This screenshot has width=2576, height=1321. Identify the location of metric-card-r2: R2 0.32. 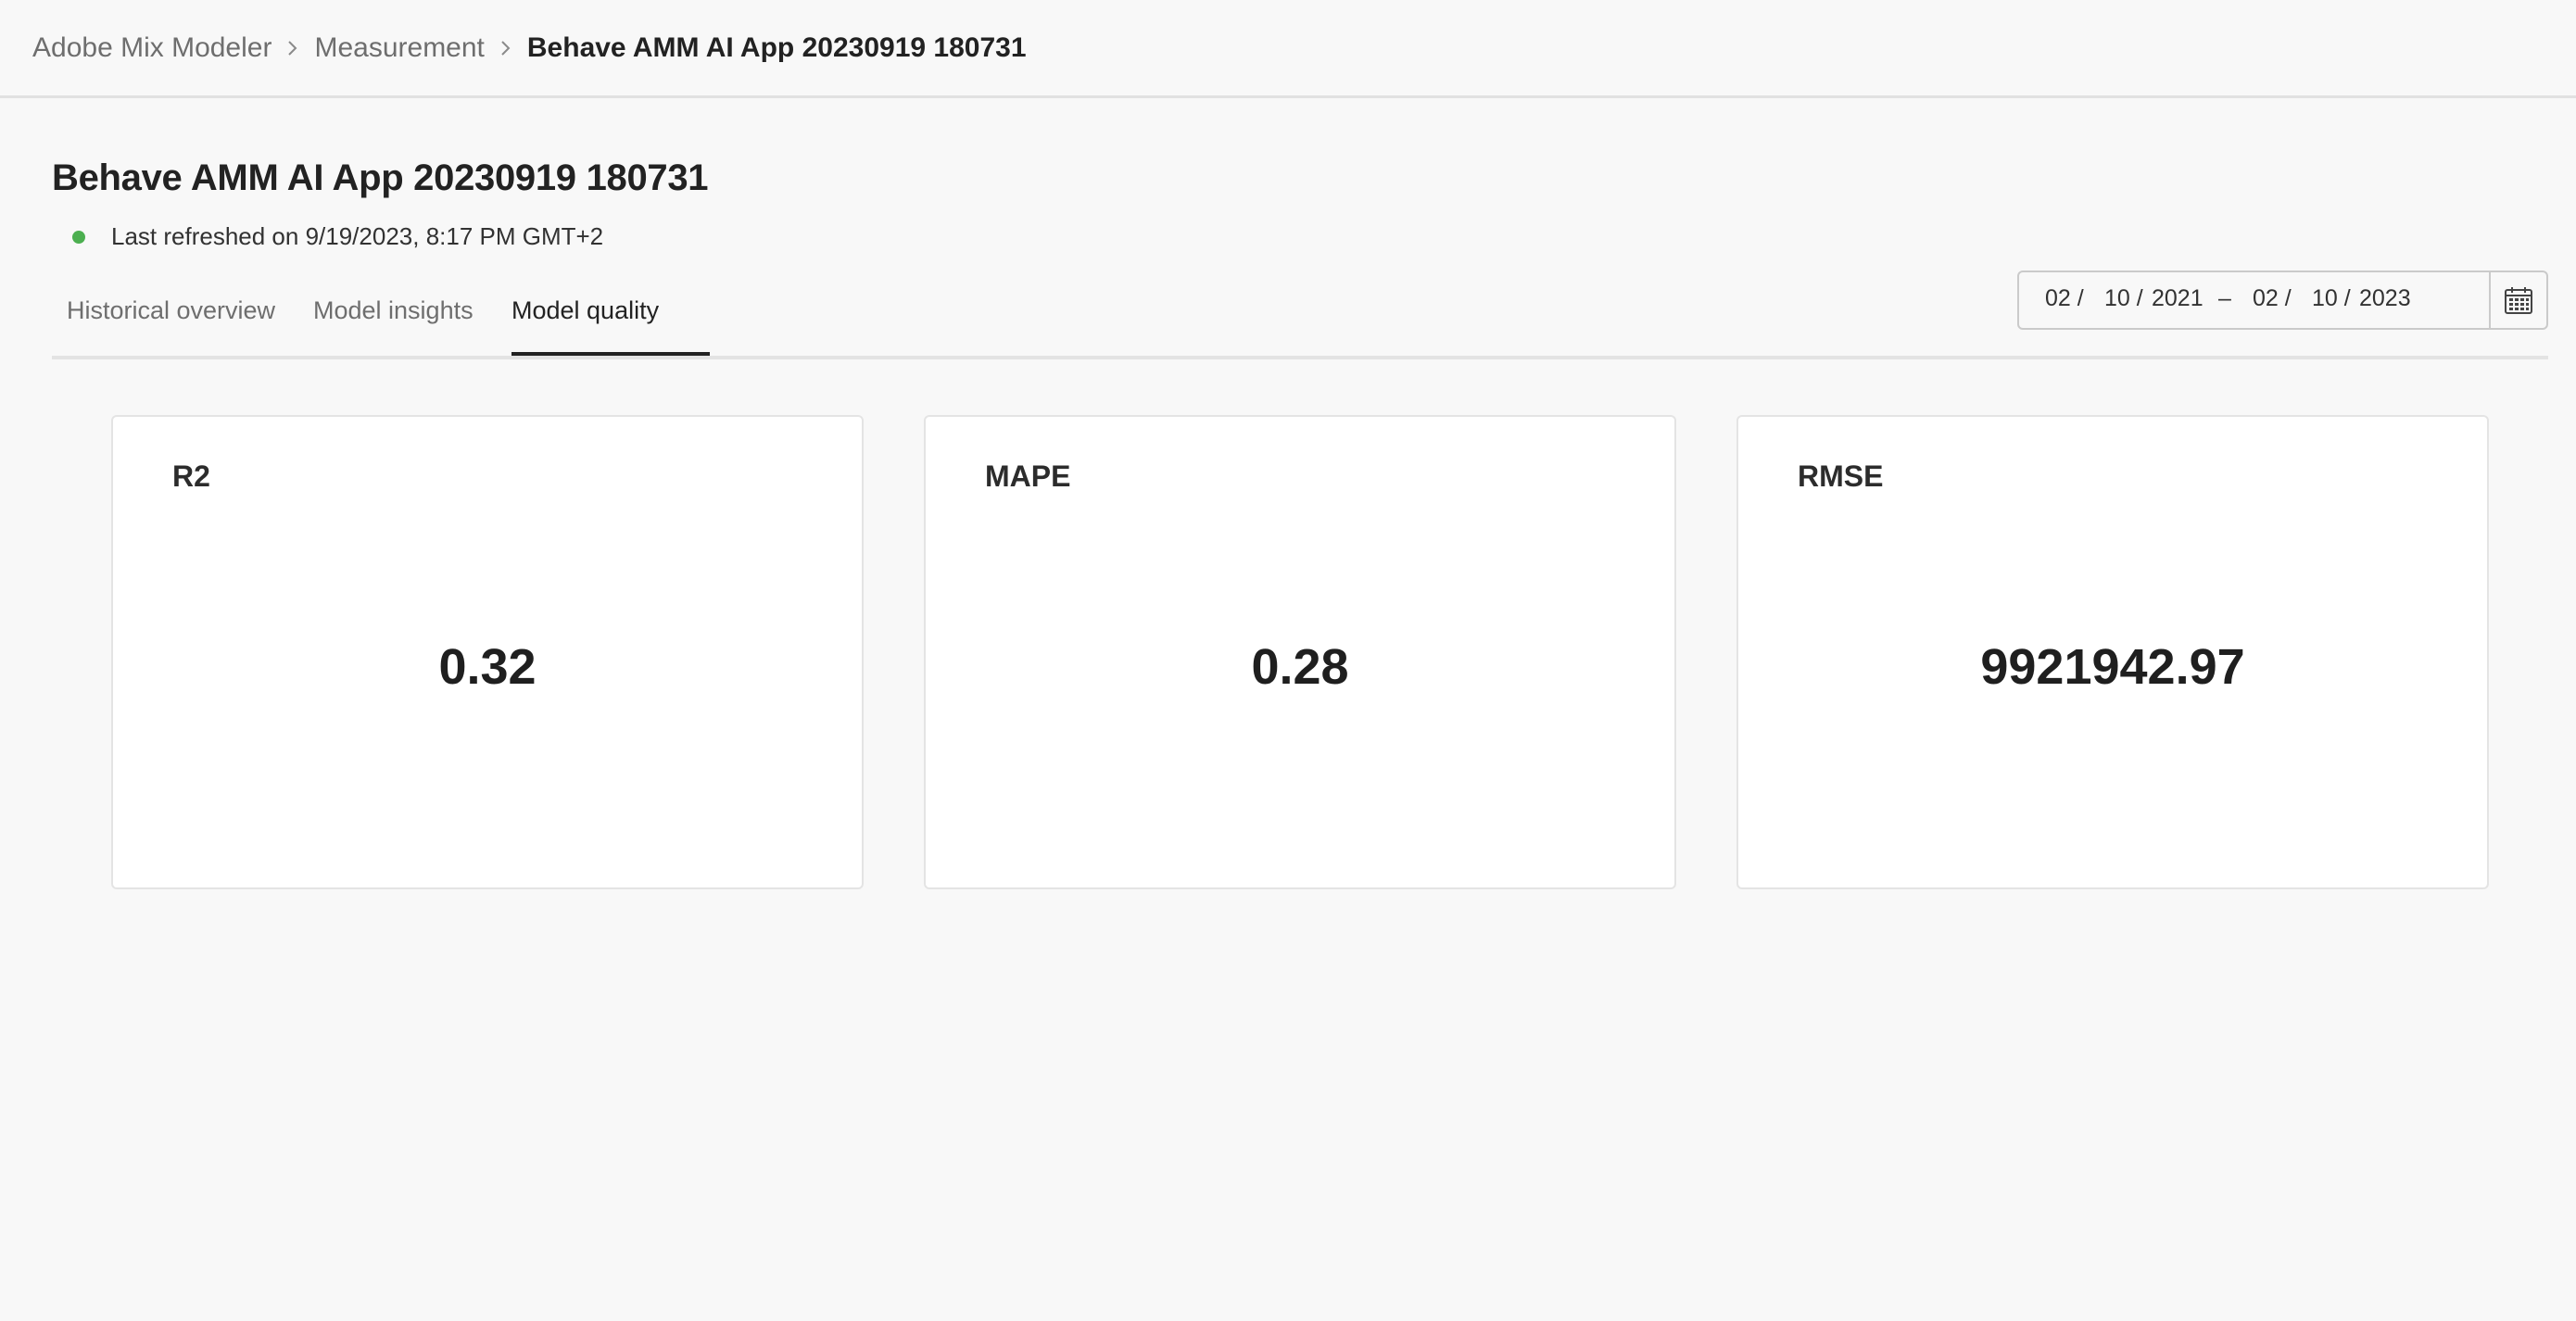
(487, 652).